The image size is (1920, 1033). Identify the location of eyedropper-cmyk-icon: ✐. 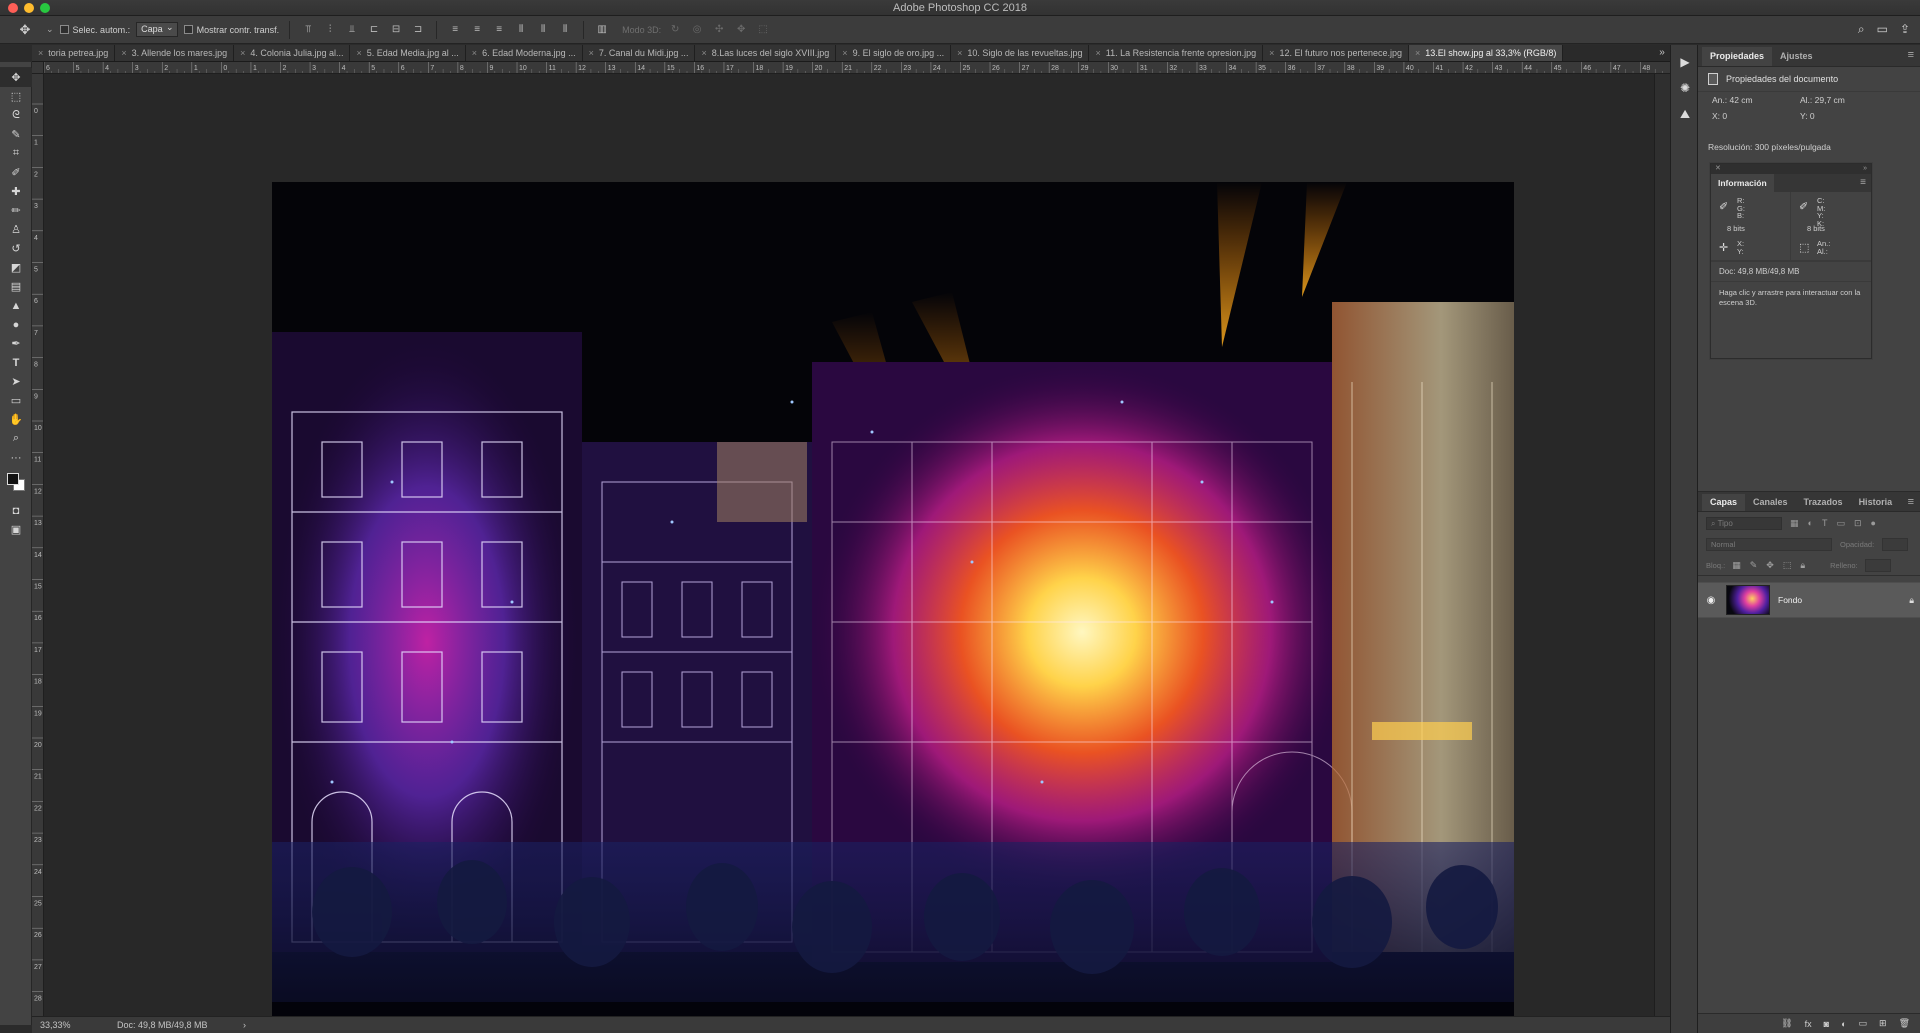
(1803, 206).